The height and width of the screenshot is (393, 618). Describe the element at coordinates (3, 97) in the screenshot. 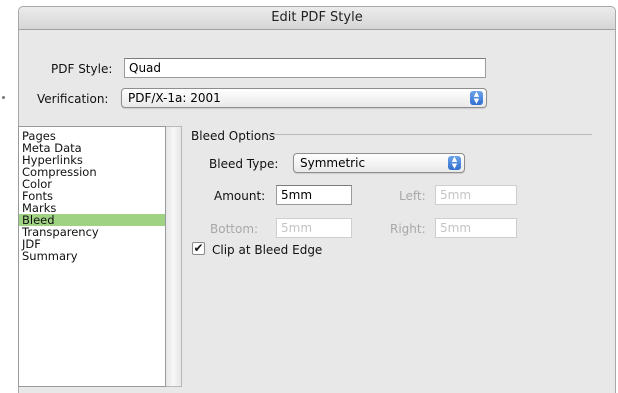

I see `margin-dot` at that location.